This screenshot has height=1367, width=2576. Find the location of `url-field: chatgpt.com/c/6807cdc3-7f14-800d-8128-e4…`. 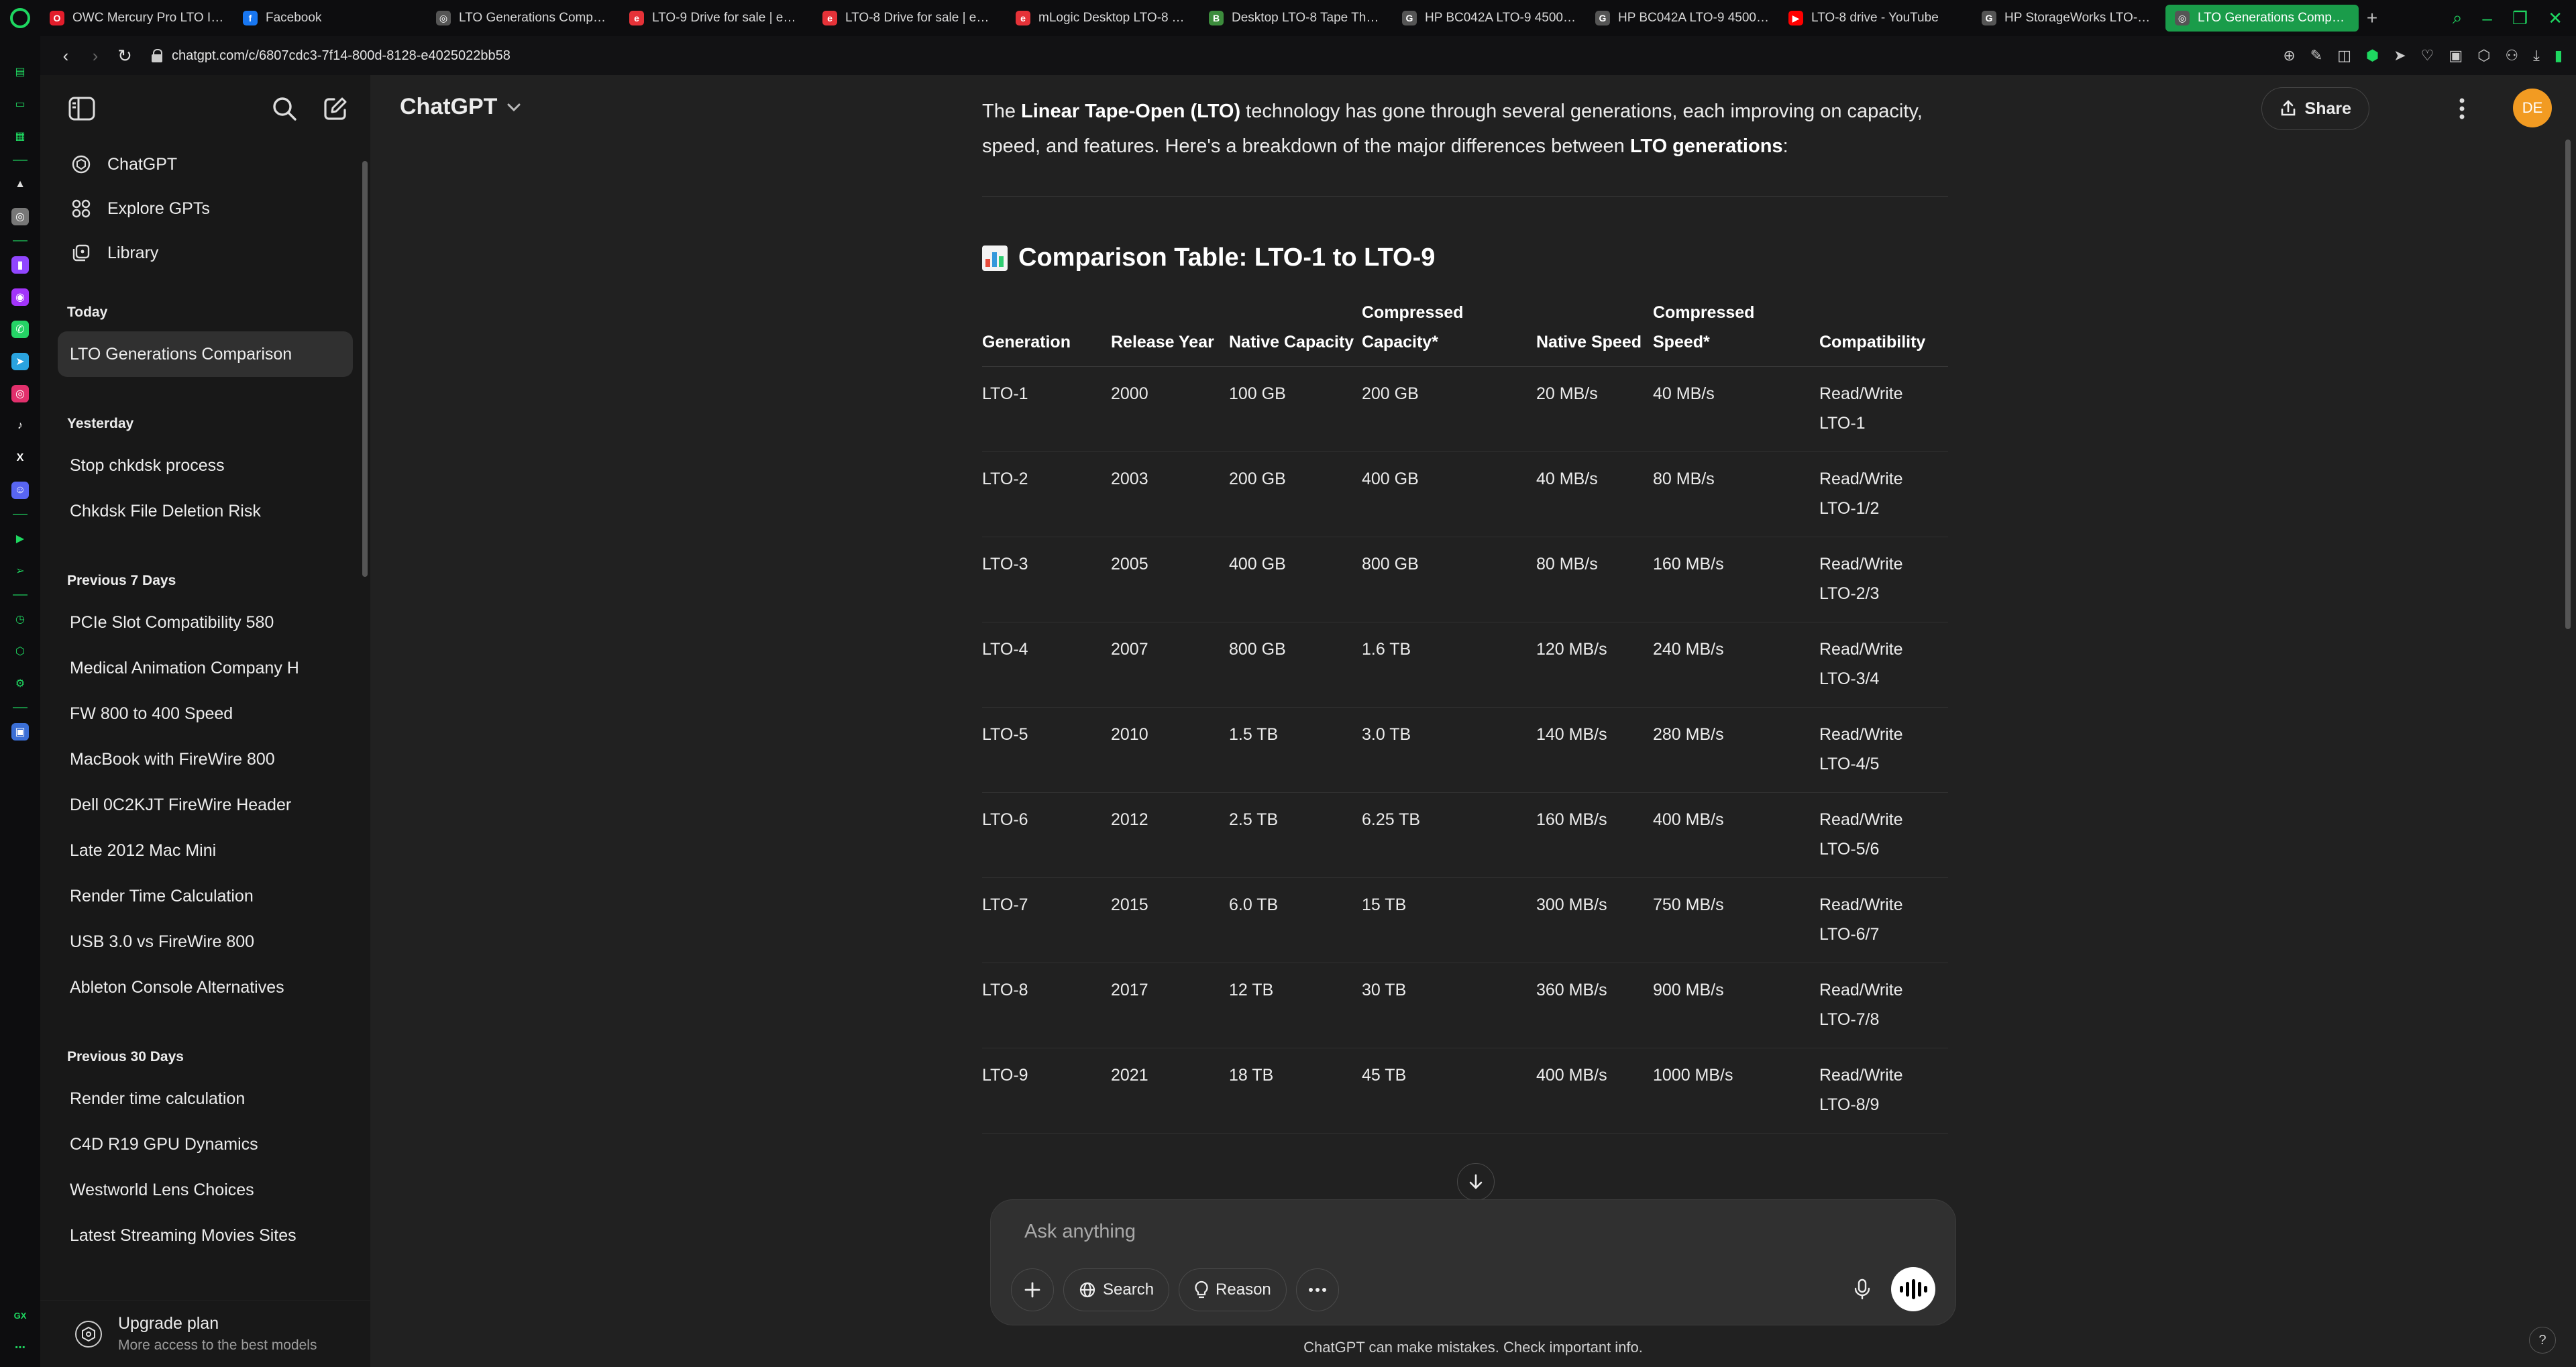

url-field: chatgpt.com/c/6807cdc3-7f14-800d-8128-e4… is located at coordinates (331, 56).